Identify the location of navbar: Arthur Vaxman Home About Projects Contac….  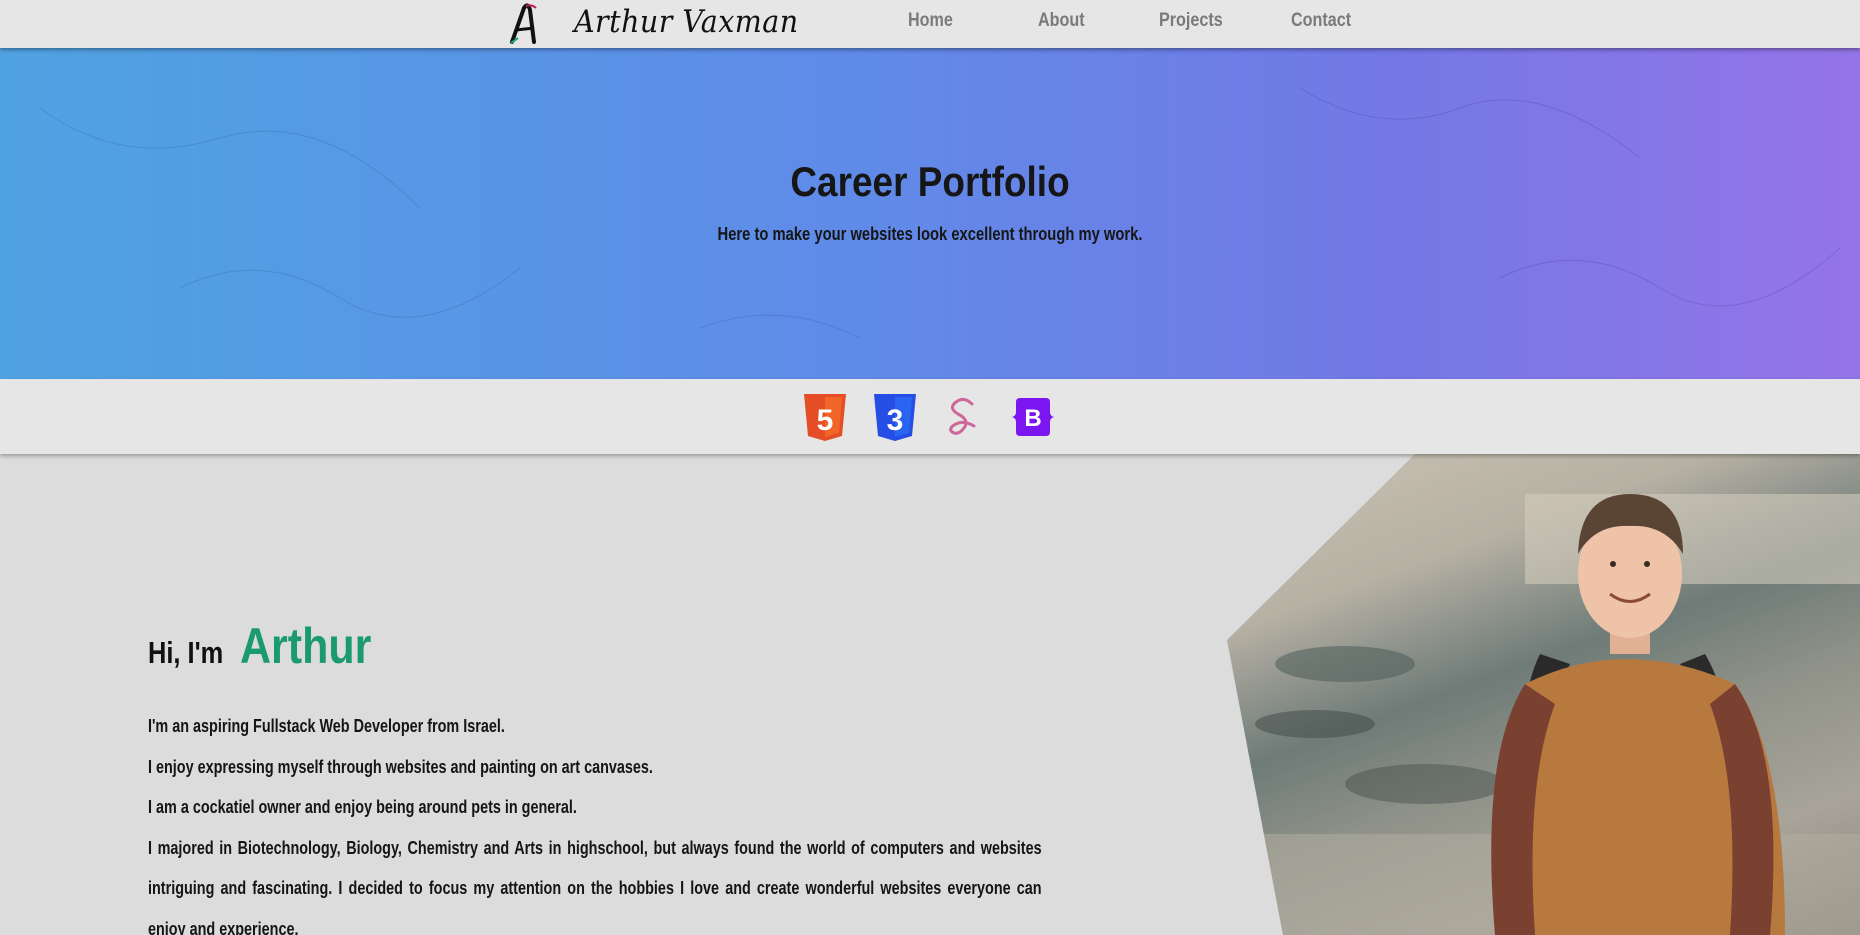
(930, 24).